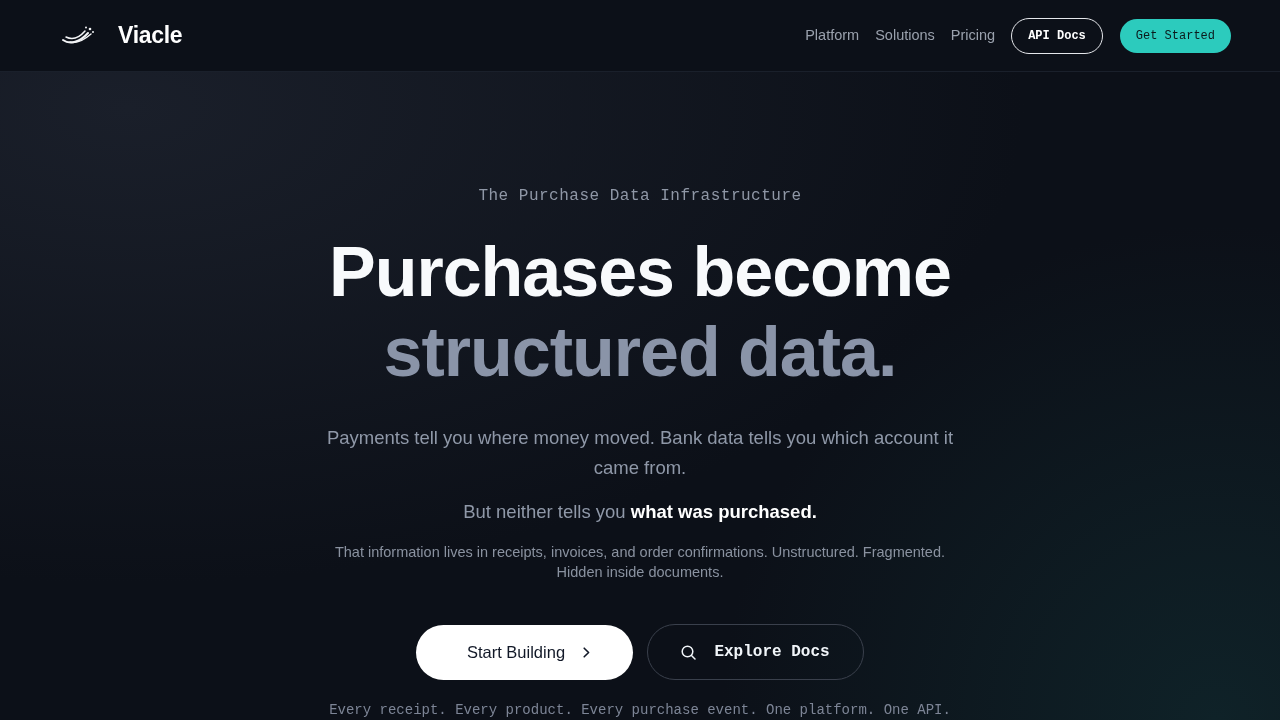 This screenshot has width=1280, height=720. Describe the element at coordinates (524, 652) in the screenshot. I see `start-building-button: Start Building` at that location.